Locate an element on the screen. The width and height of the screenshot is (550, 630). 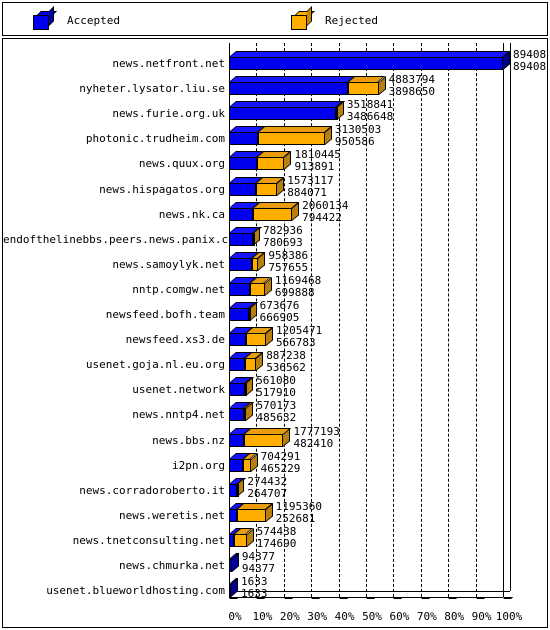
bar-value-accepted: 264707 is located at coordinates (267, 493).